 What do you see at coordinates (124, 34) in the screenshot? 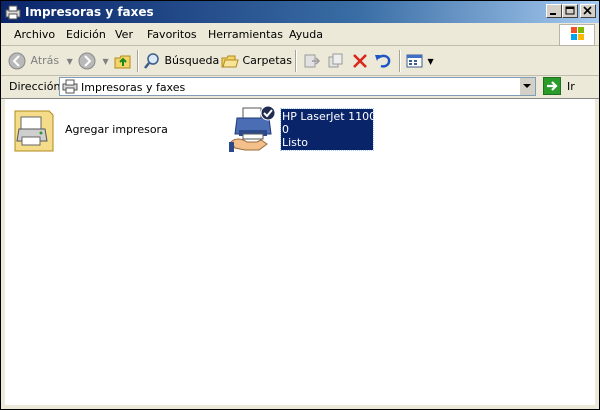
I see `menu-ver: Ver` at bounding box center [124, 34].